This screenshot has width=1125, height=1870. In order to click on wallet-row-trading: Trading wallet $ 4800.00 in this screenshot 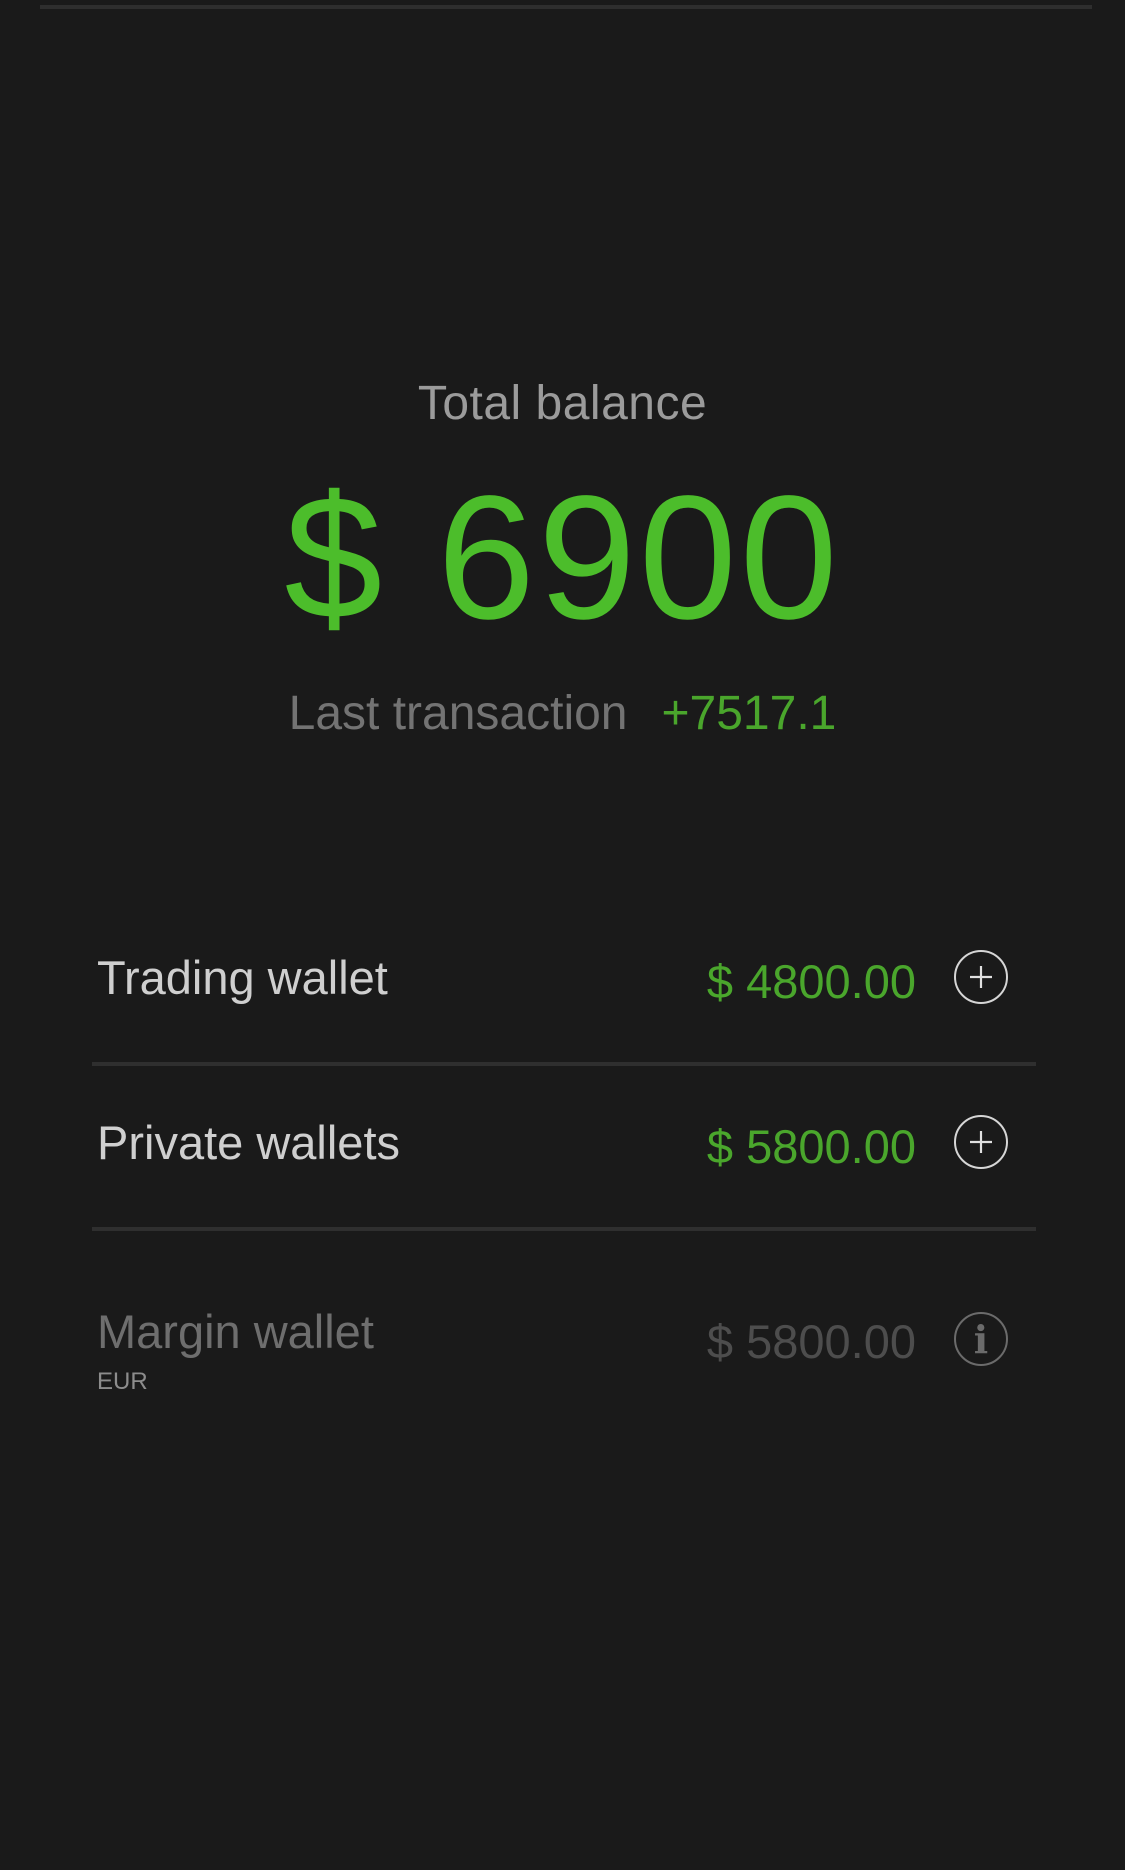, I will do `click(564, 999)`.